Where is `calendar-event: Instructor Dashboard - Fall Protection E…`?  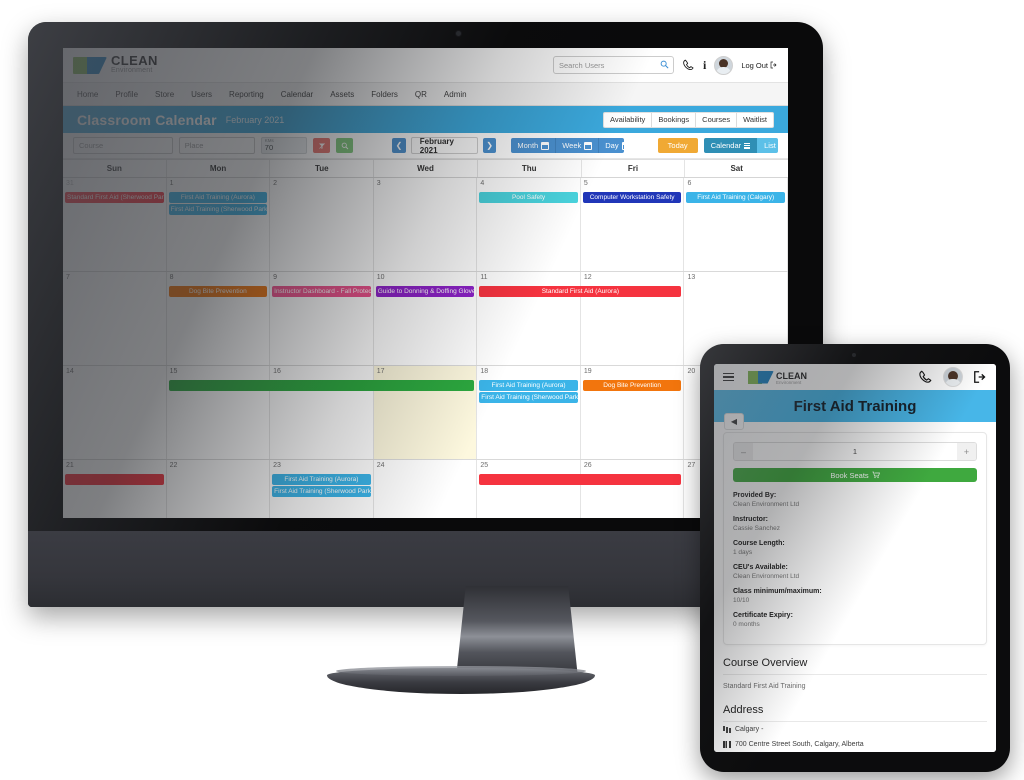 calendar-event: Instructor Dashboard - Fall Protection E… is located at coordinates (321, 291).